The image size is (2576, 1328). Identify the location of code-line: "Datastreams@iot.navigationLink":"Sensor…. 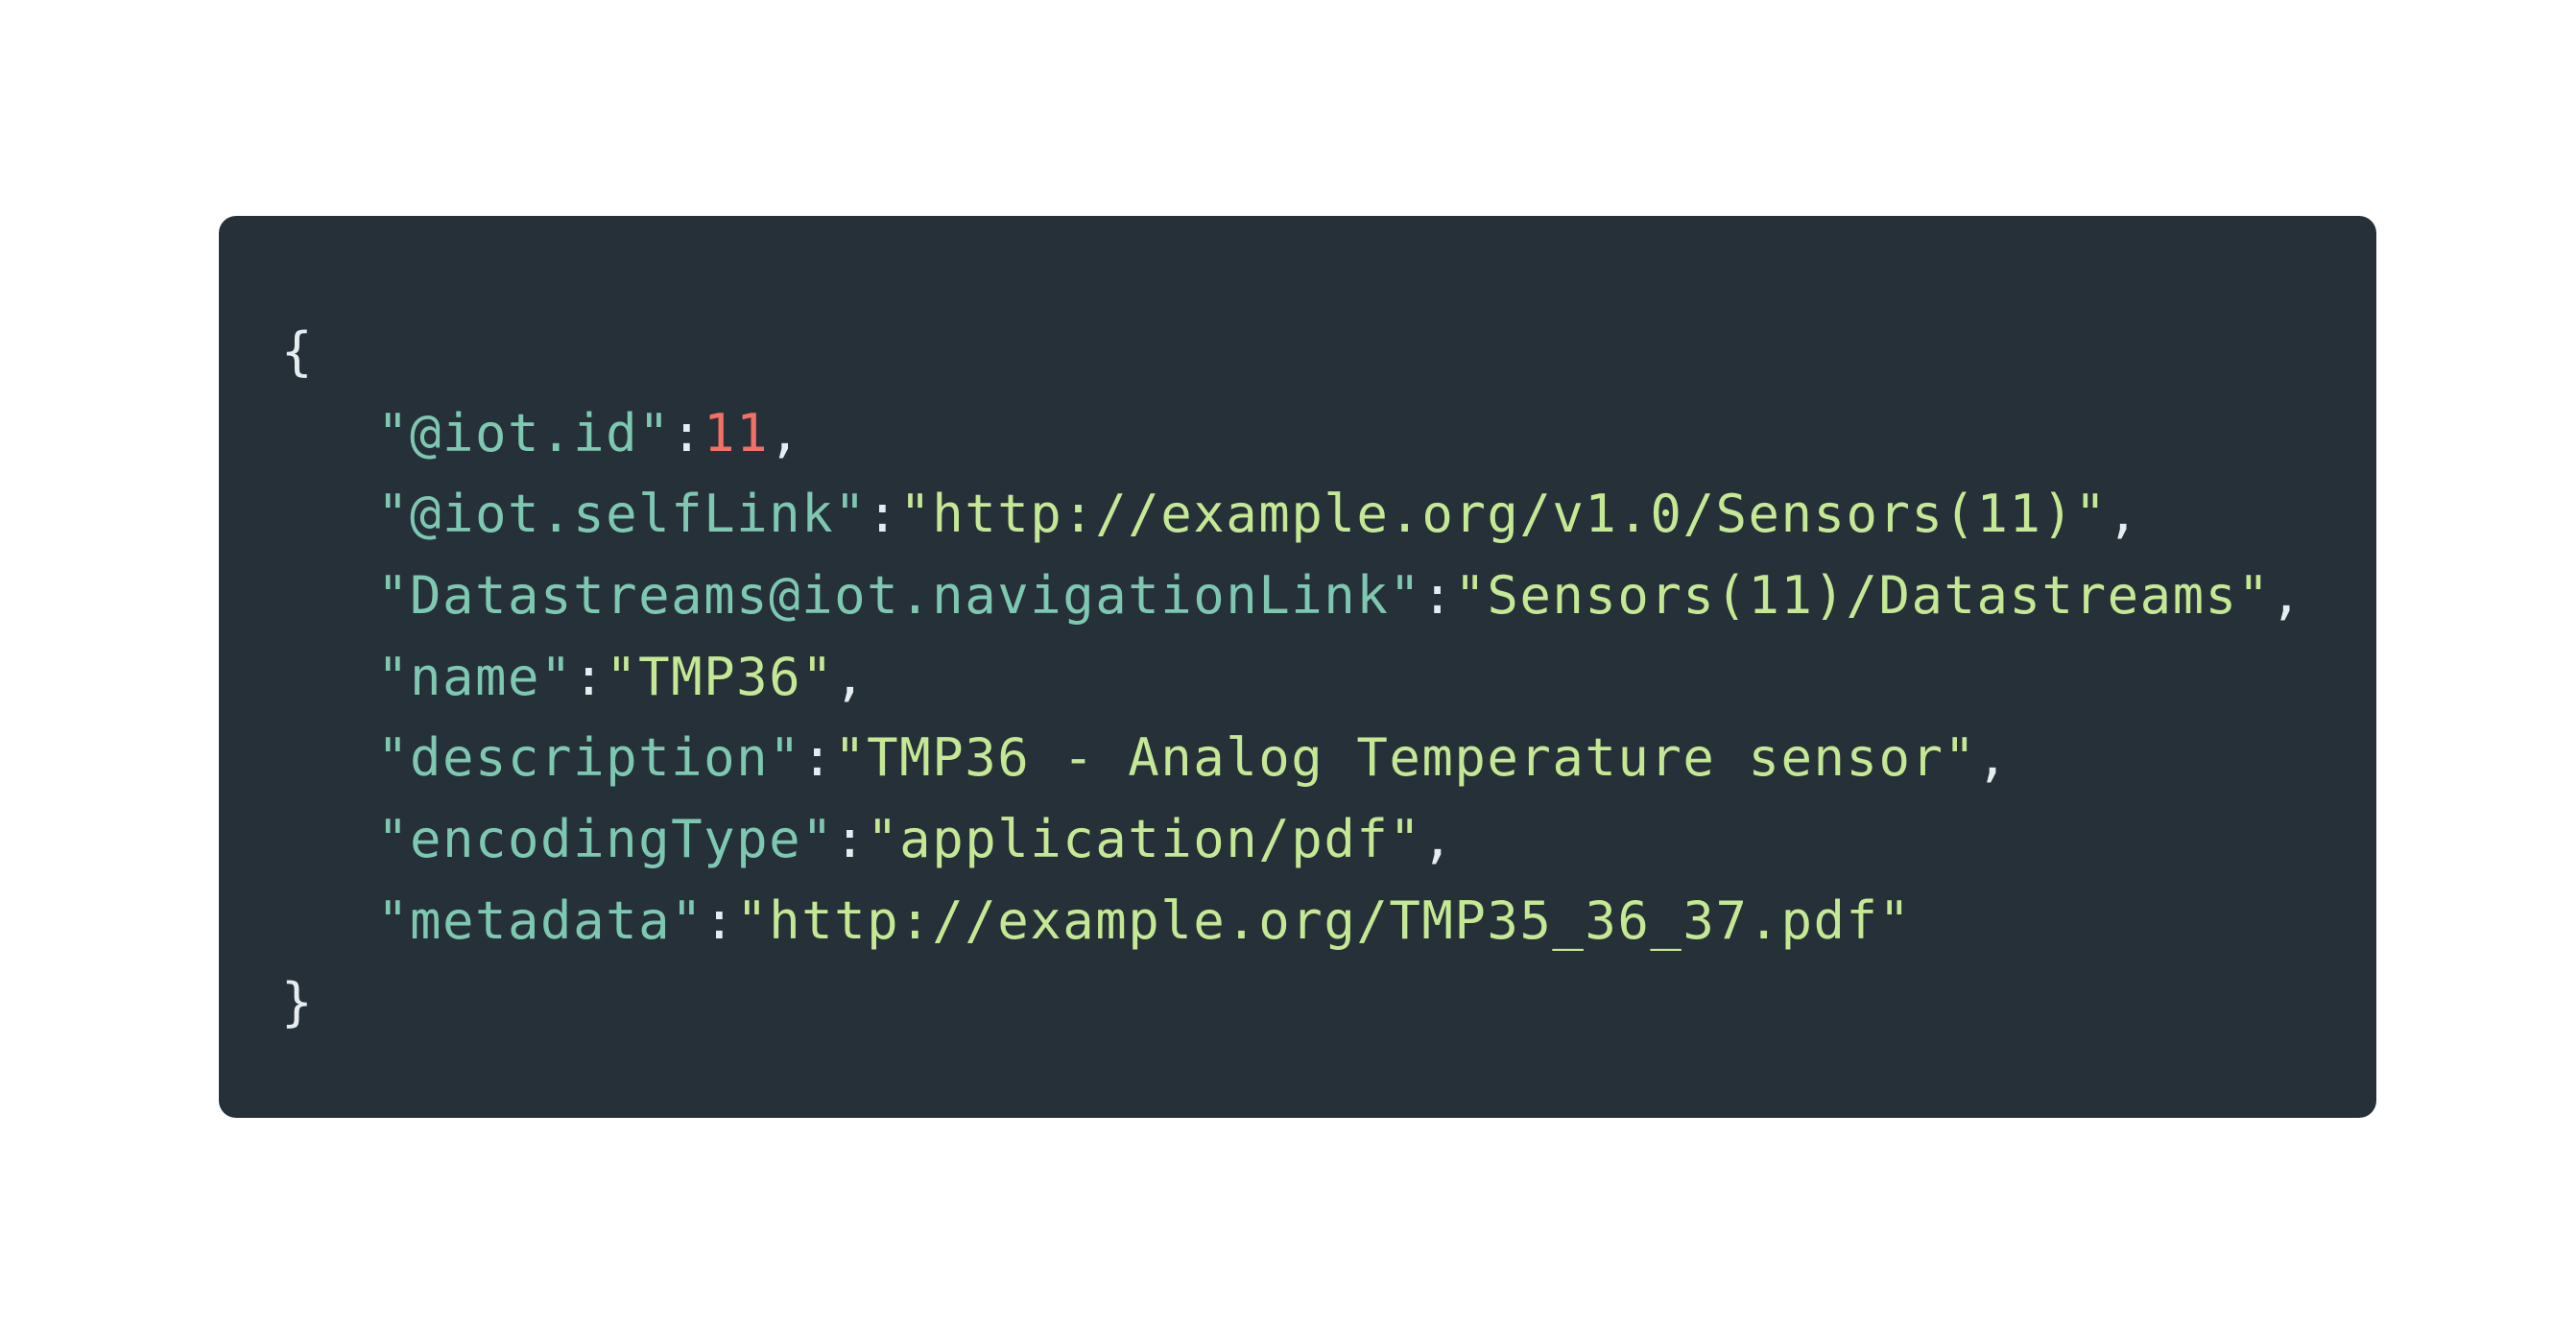
(1328, 596).